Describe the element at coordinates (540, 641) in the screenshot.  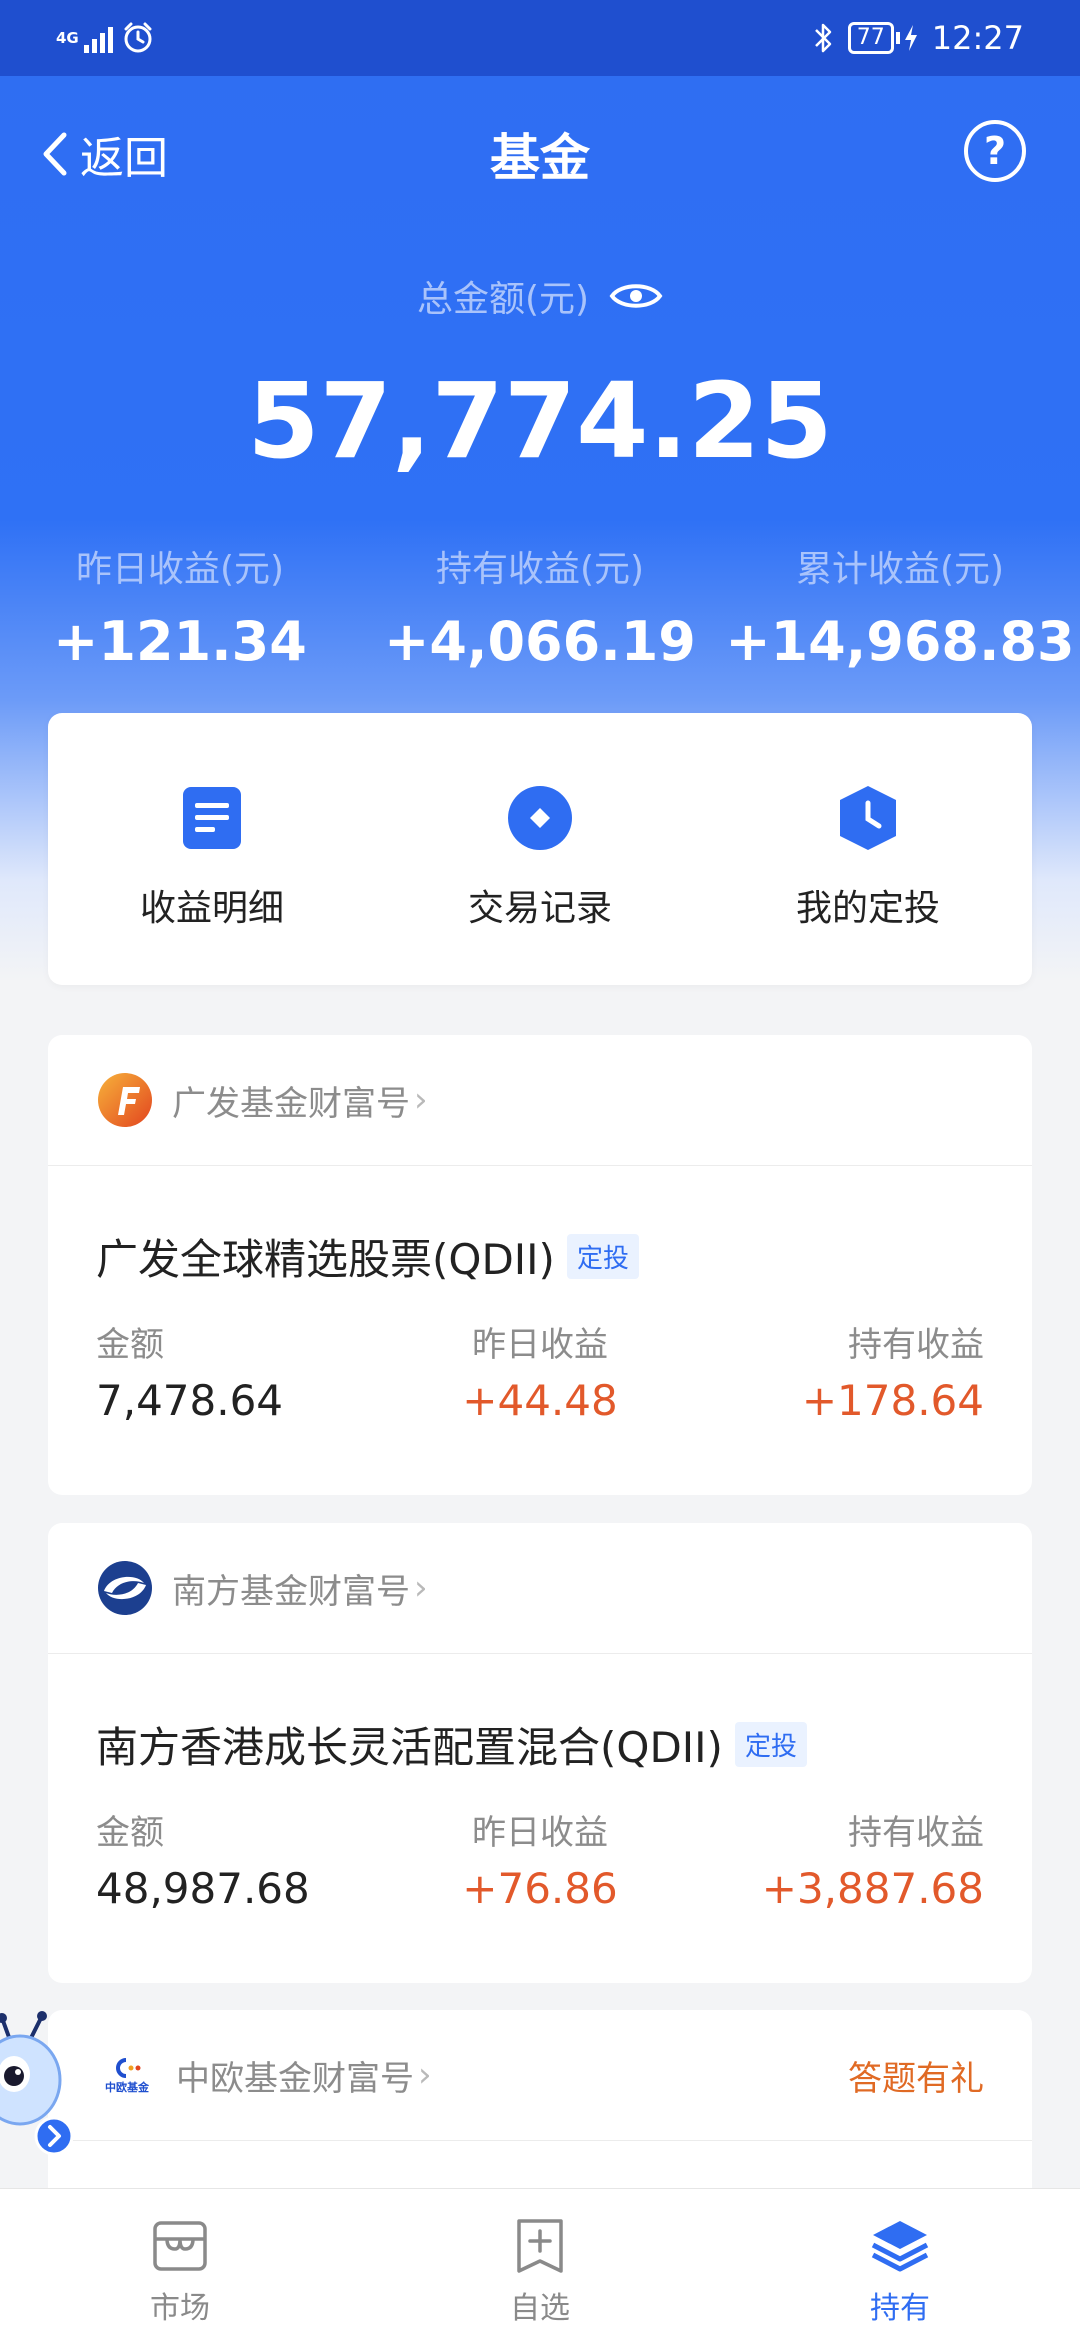
I see `stat-value: +4,066.19` at that location.